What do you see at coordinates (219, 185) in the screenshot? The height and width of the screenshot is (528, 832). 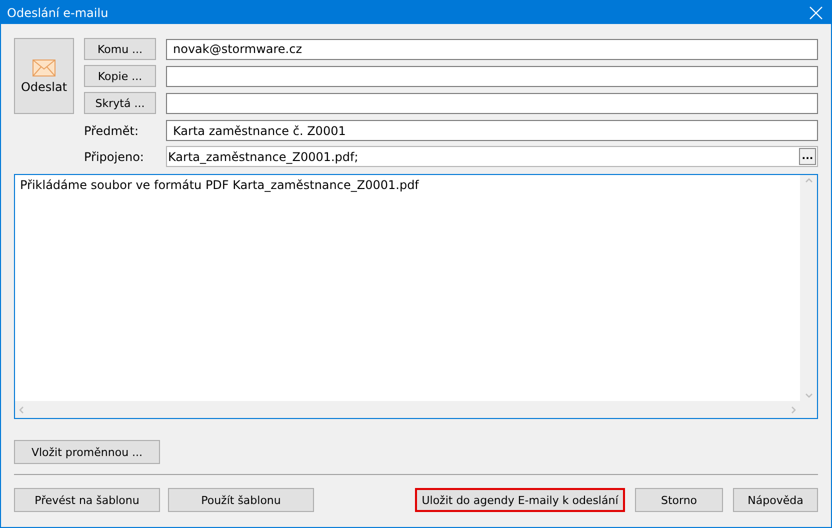 I see `message-text: Přikládáme soubor ve formátu PDF Karta_zaměstnance_Z0001.pdf` at bounding box center [219, 185].